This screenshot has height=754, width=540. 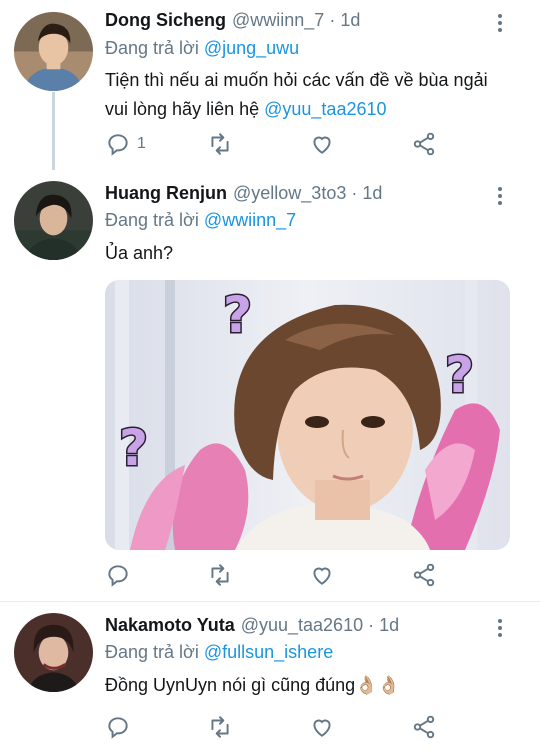 What do you see at coordinates (166, 193) in the screenshot?
I see `display-name: Huang Renjun` at bounding box center [166, 193].